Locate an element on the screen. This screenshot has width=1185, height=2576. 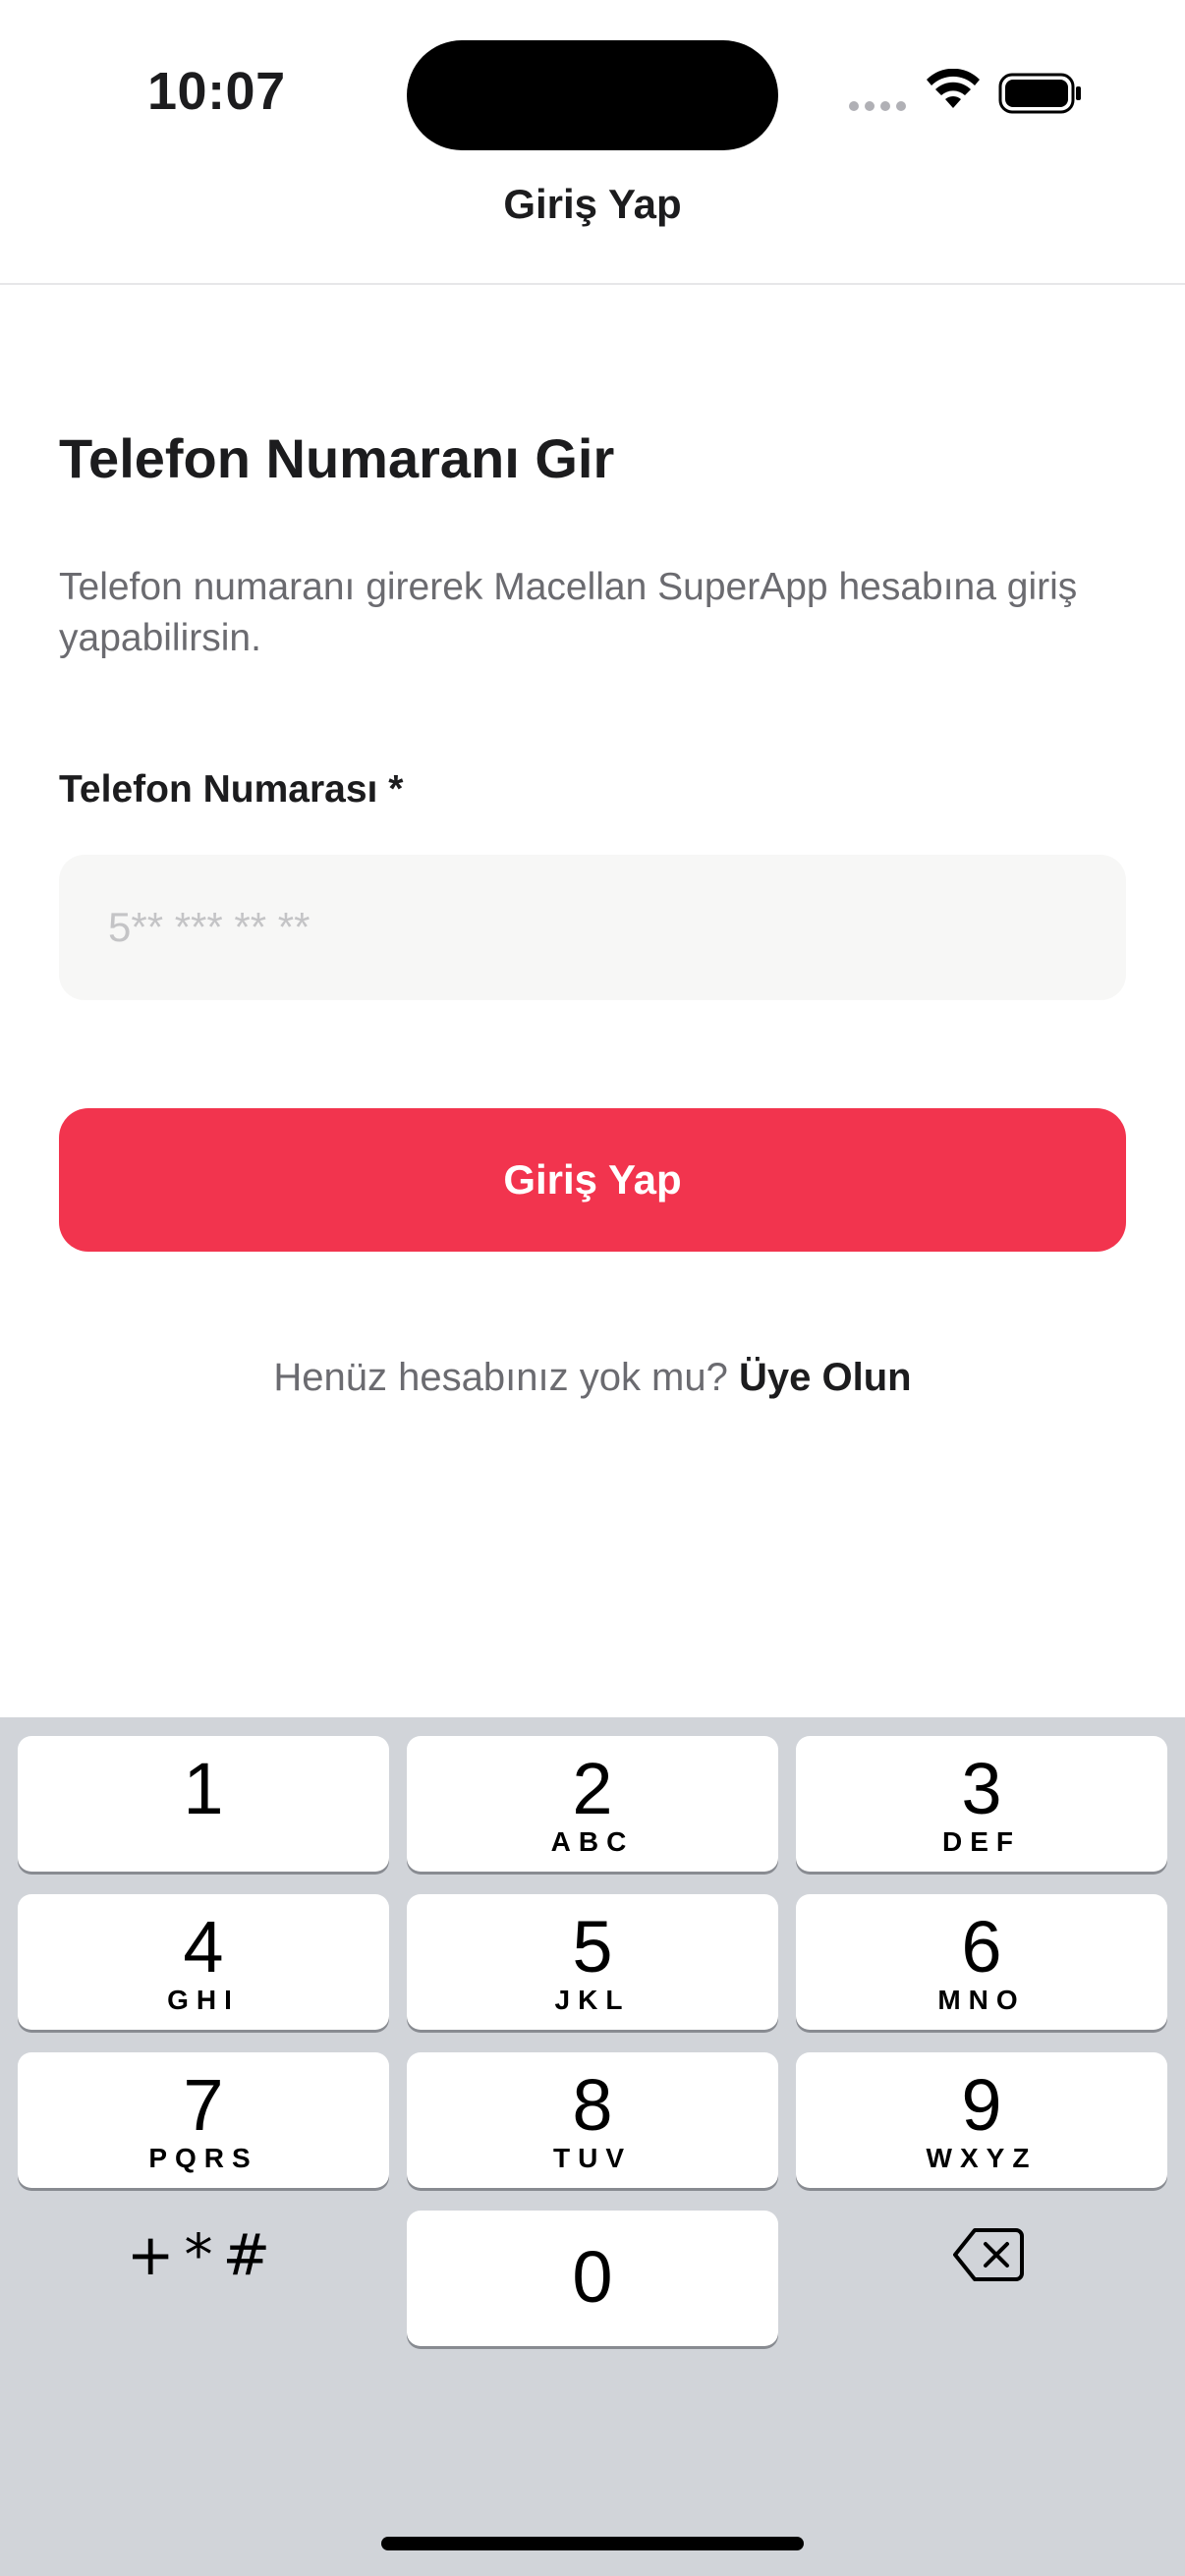
cellular-signal-icon is located at coordinates (878, 106).